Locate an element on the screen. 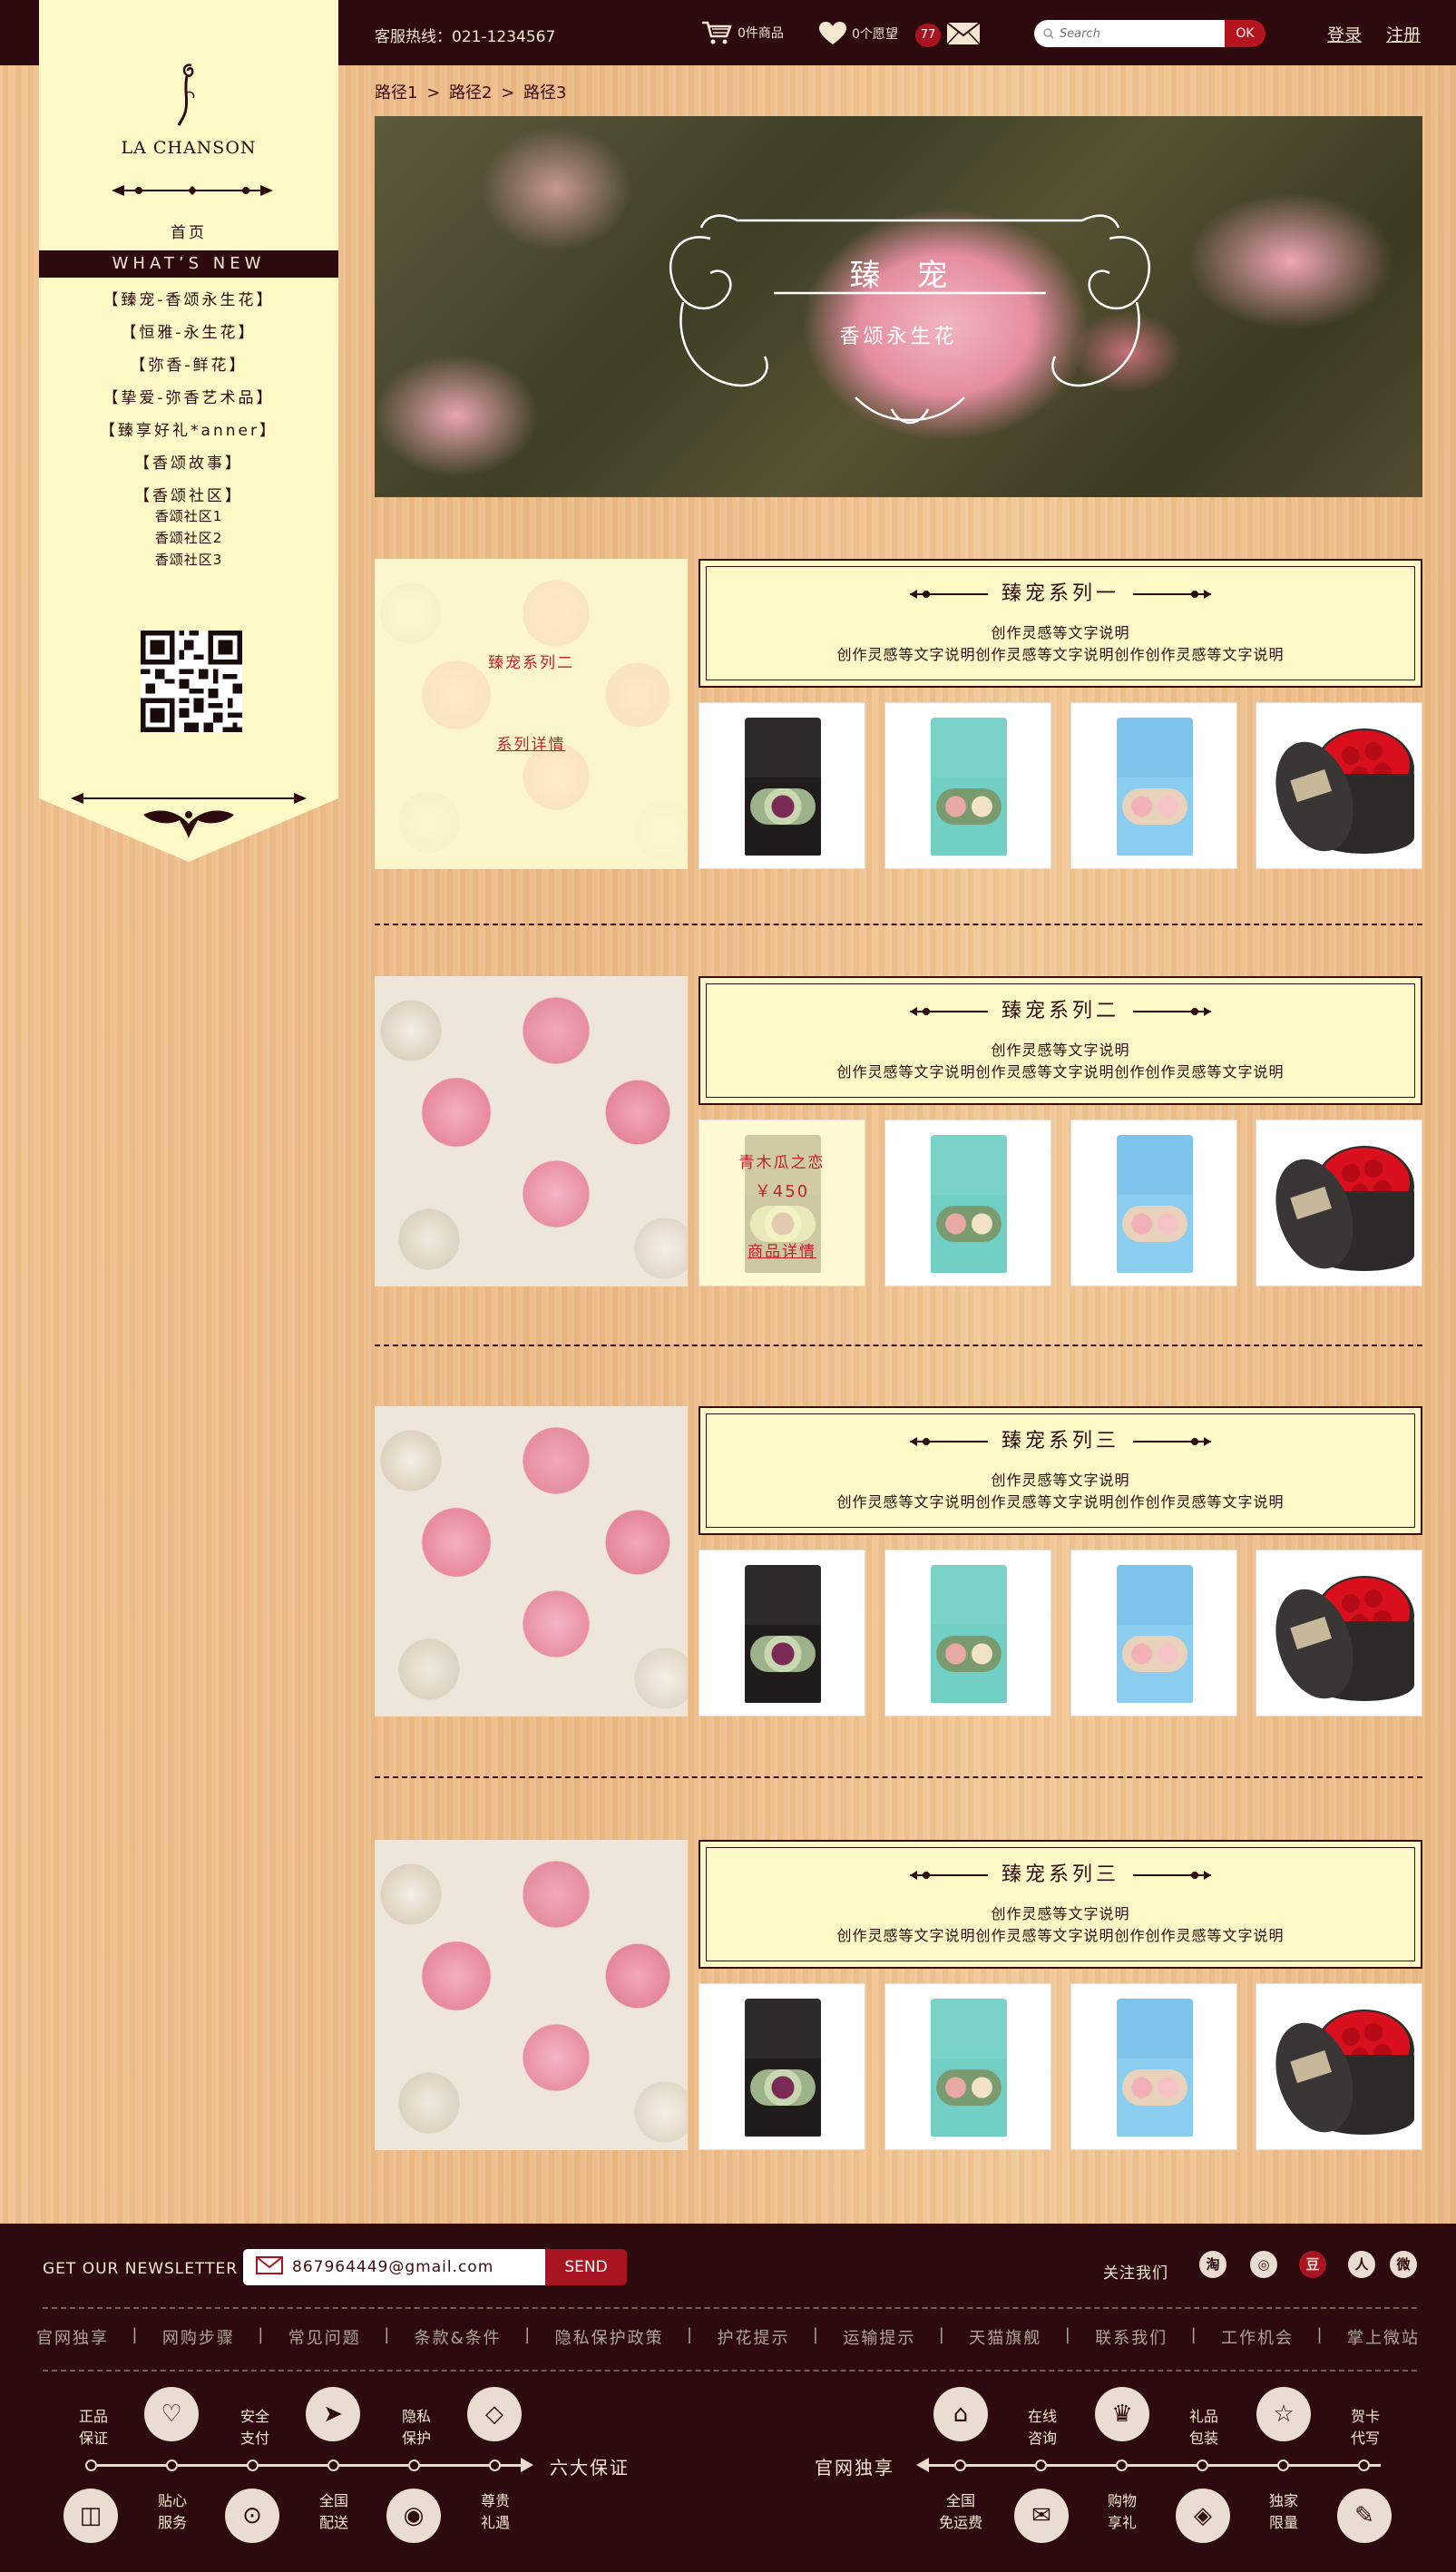  sidebar-item-whats-new: WHAT’S NEW is located at coordinates (189, 264).